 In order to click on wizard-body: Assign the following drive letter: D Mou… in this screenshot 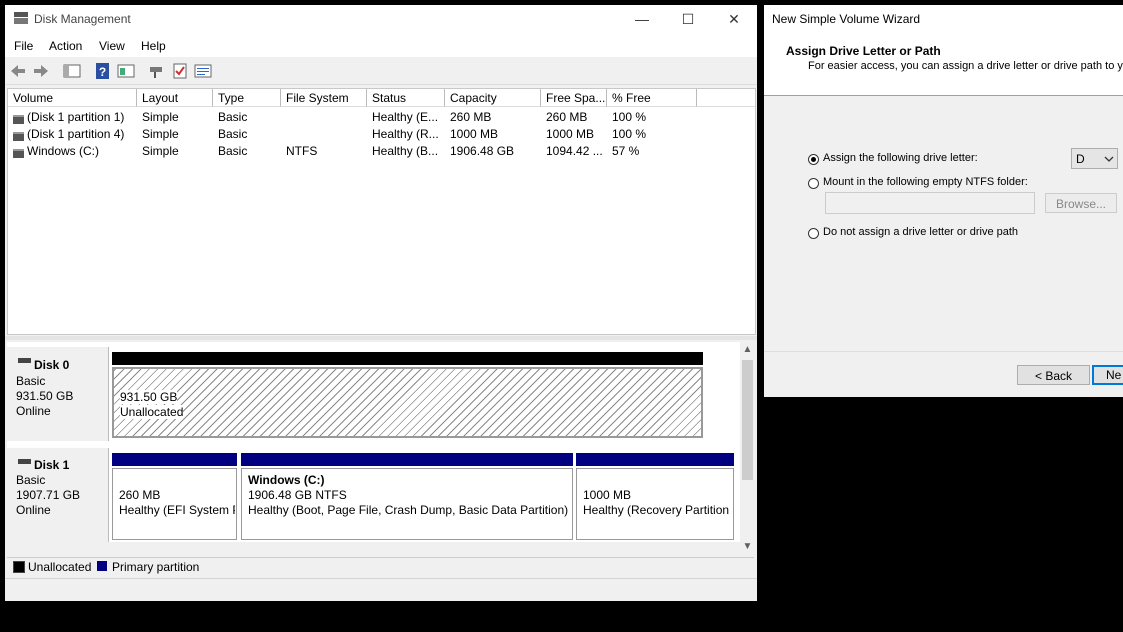, I will do `click(943, 223)`.